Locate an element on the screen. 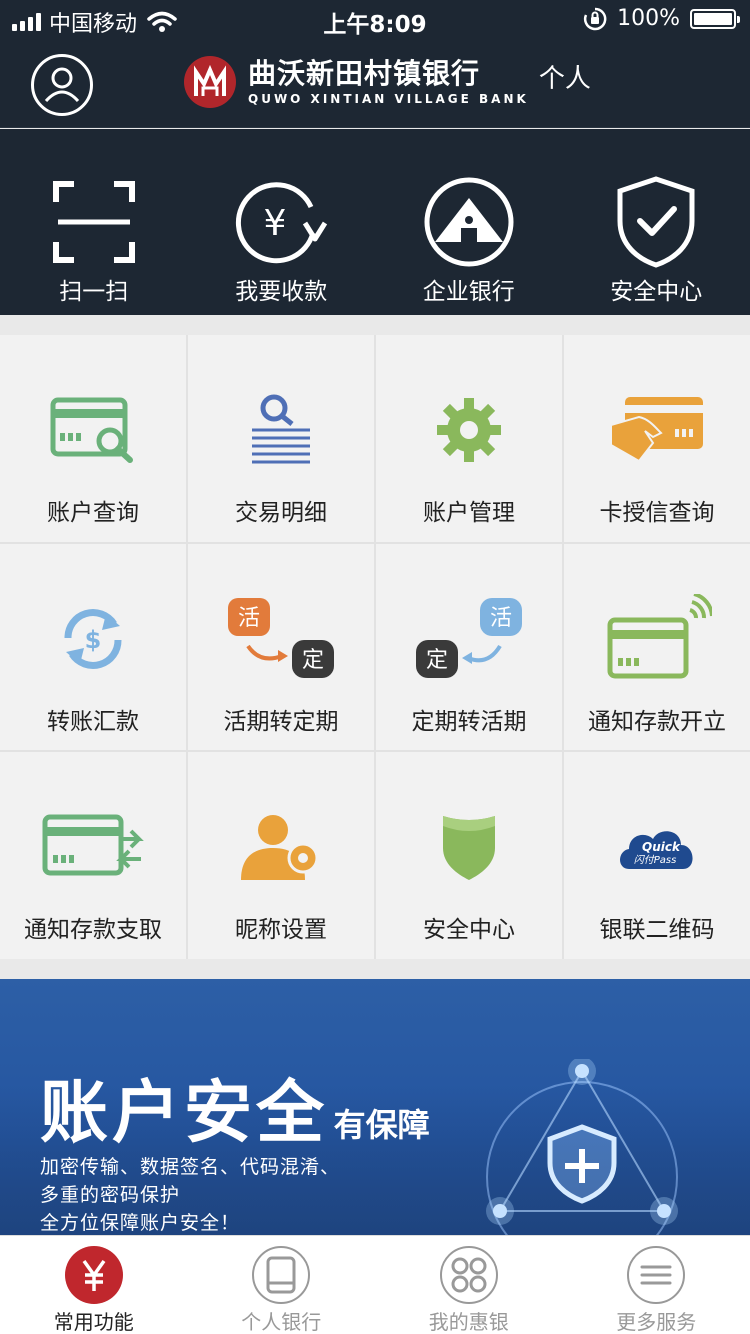 This screenshot has width=750, height=1334. quick-security-center: 安全中心 is located at coordinates (656, 222).